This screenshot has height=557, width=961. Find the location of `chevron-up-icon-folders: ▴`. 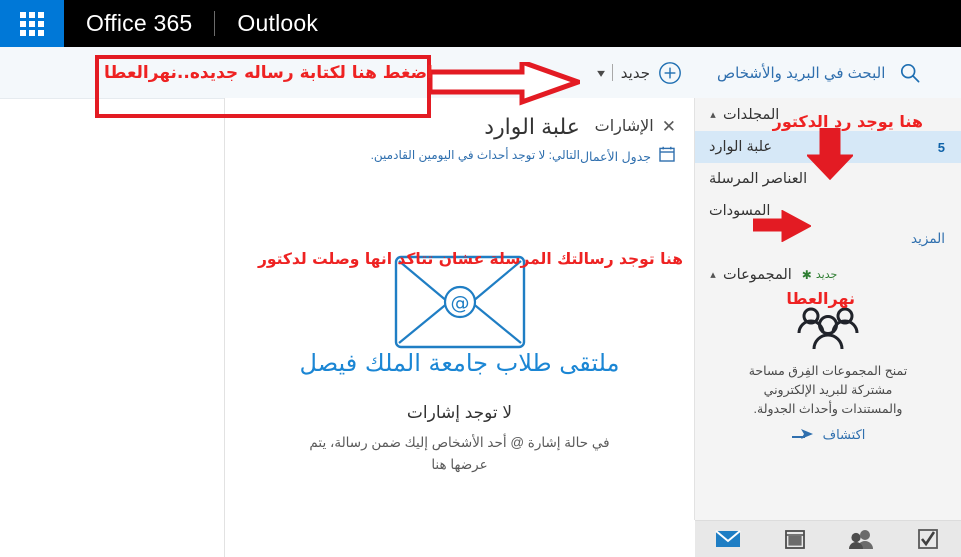

chevron-up-icon-folders: ▴ is located at coordinates (713, 114).